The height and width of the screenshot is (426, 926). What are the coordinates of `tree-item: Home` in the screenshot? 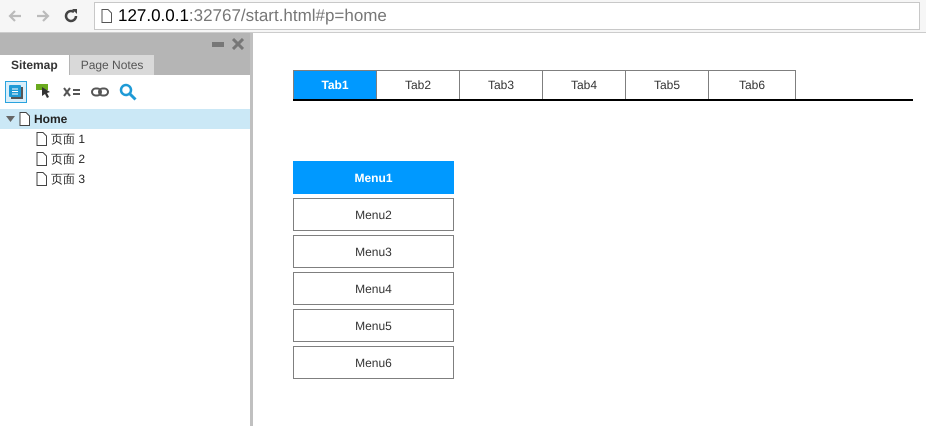 It's located at (125, 119).